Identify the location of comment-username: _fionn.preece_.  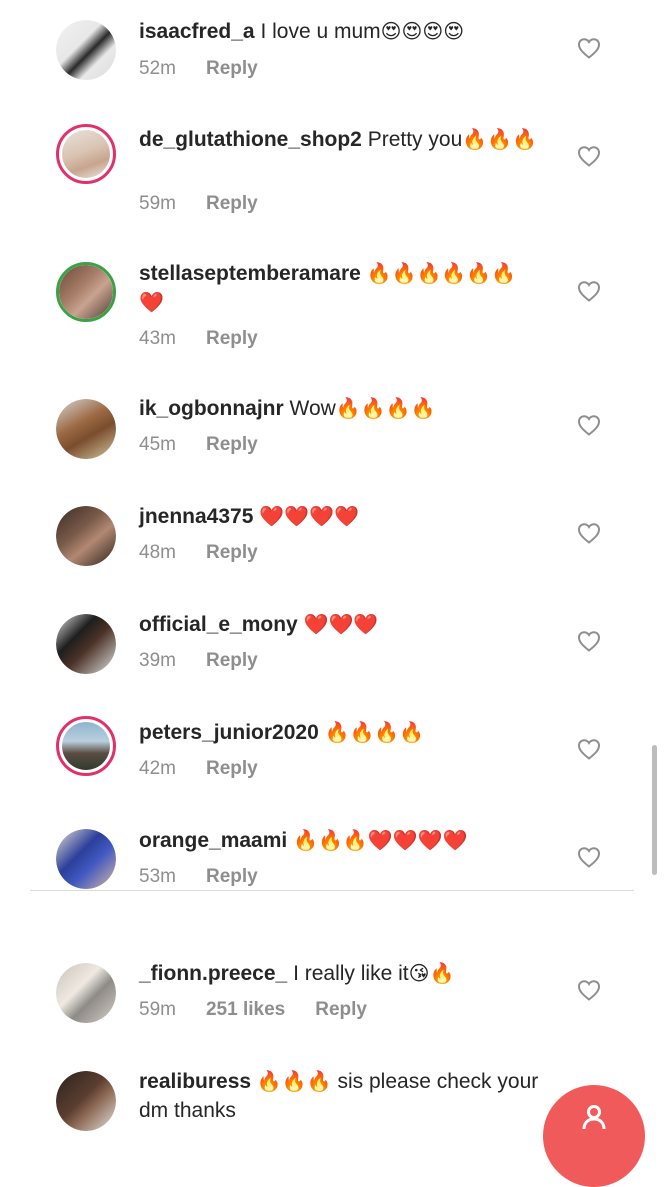
(213, 973).